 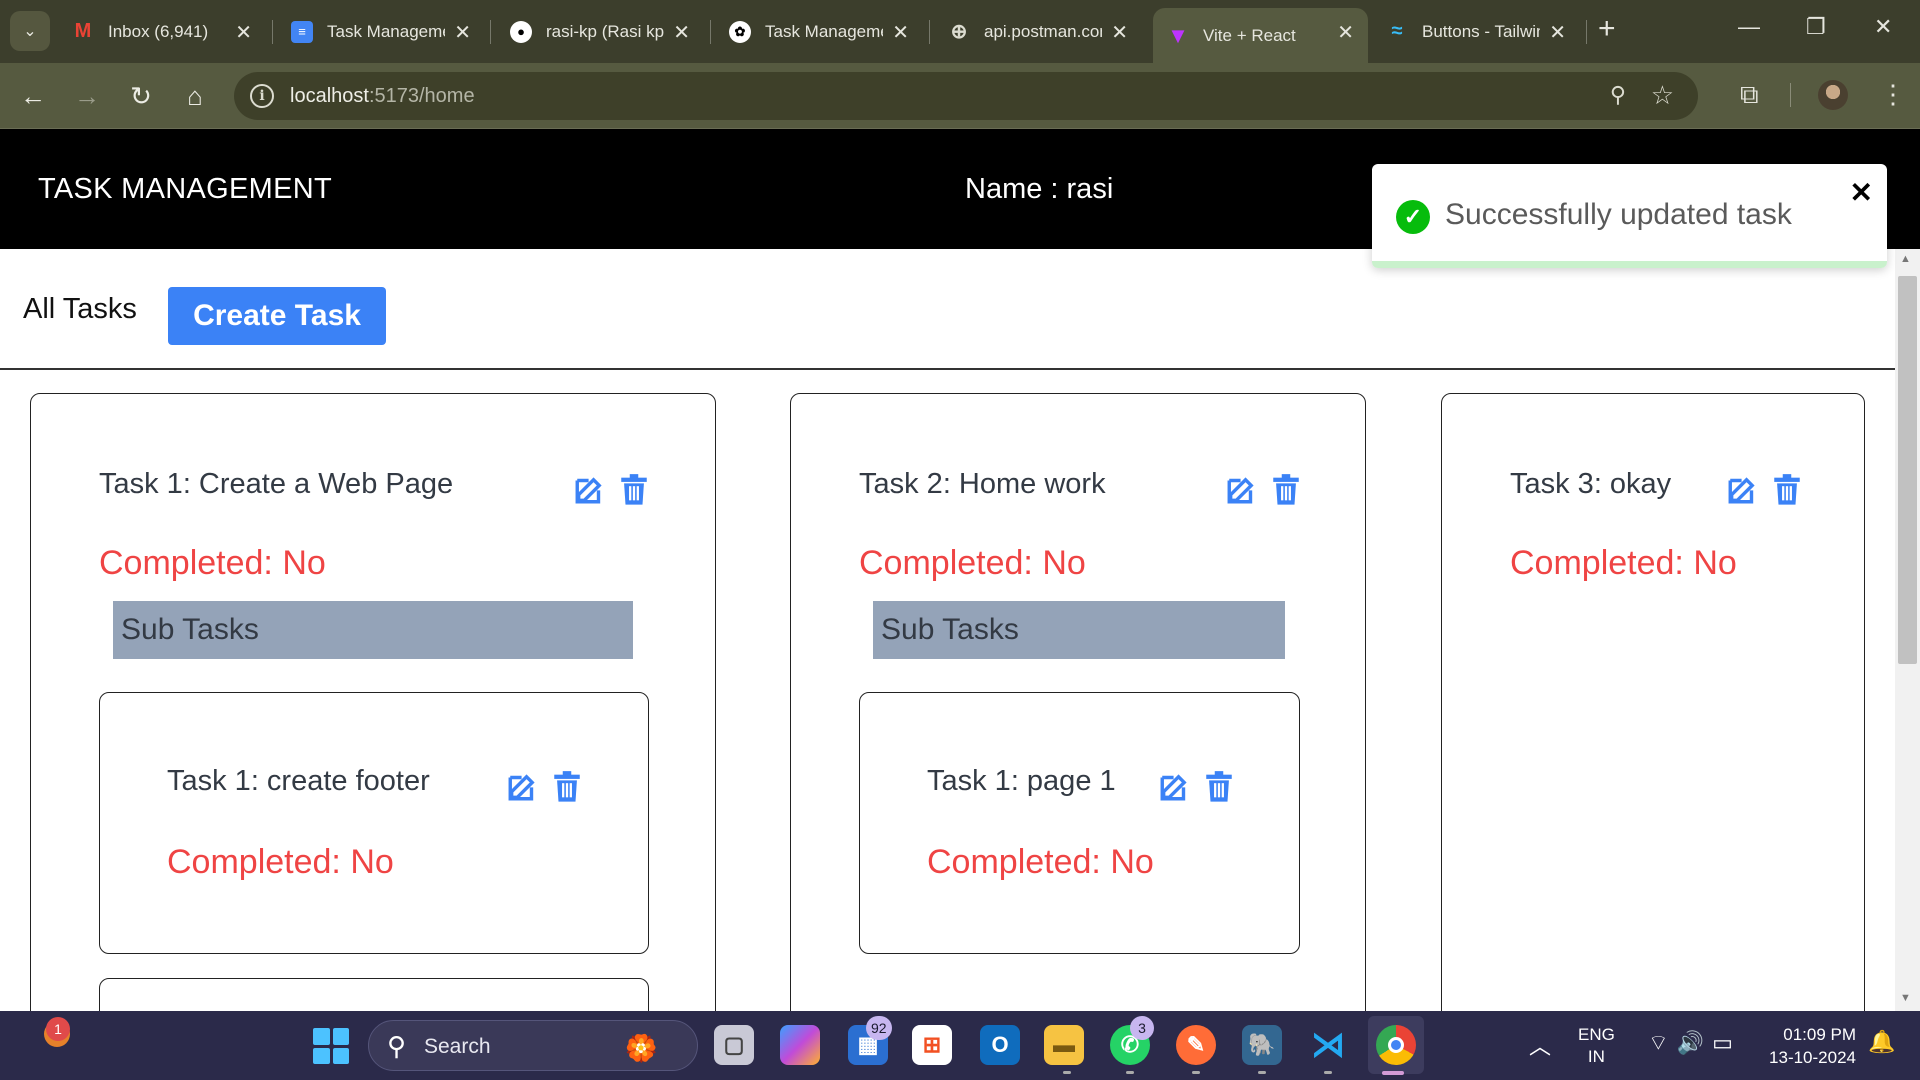 I want to click on browser-tab-github: ● rasi-kp (Rasi kp) ✕, so click(x=600, y=31).